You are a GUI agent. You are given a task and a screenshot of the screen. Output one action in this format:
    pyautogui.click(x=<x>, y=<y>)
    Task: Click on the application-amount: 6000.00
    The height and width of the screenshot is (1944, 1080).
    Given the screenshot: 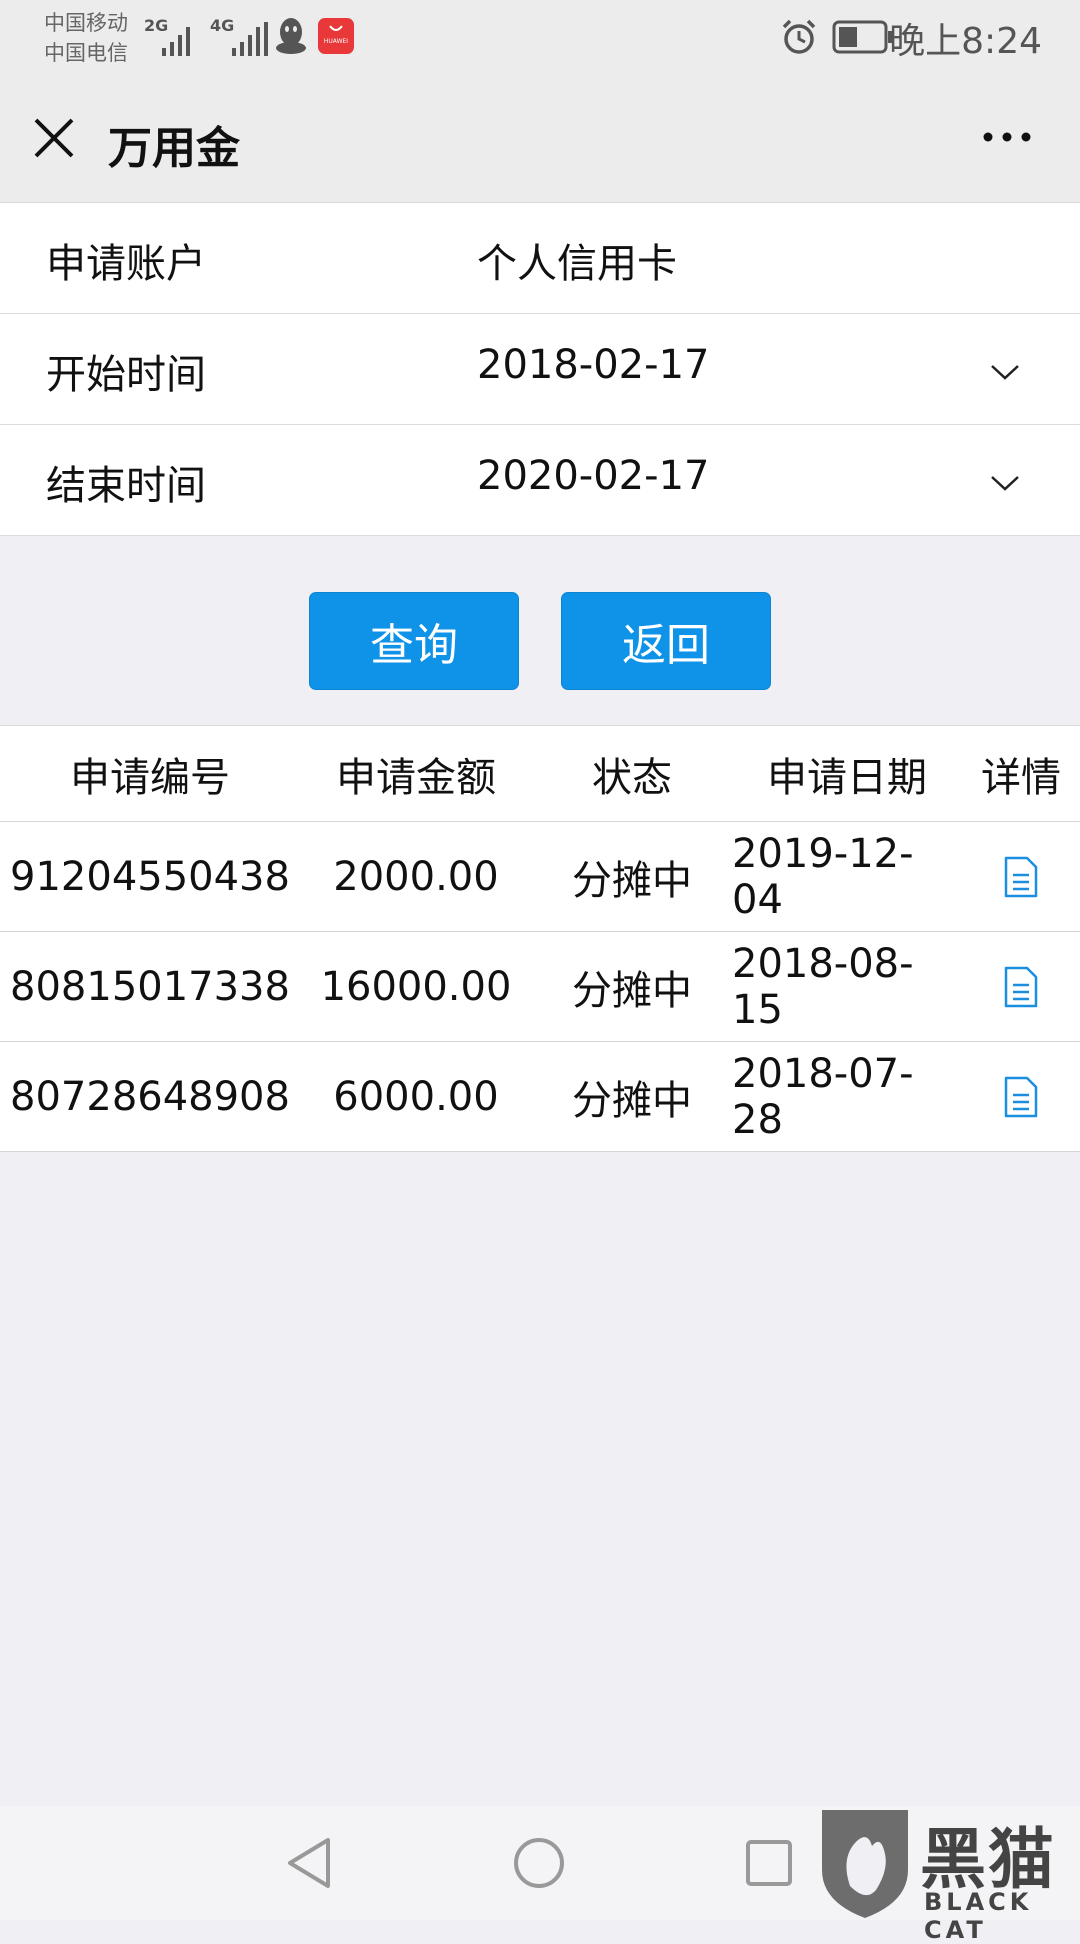 What is the action you would take?
    pyautogui.click(x=416, y=1096)
    